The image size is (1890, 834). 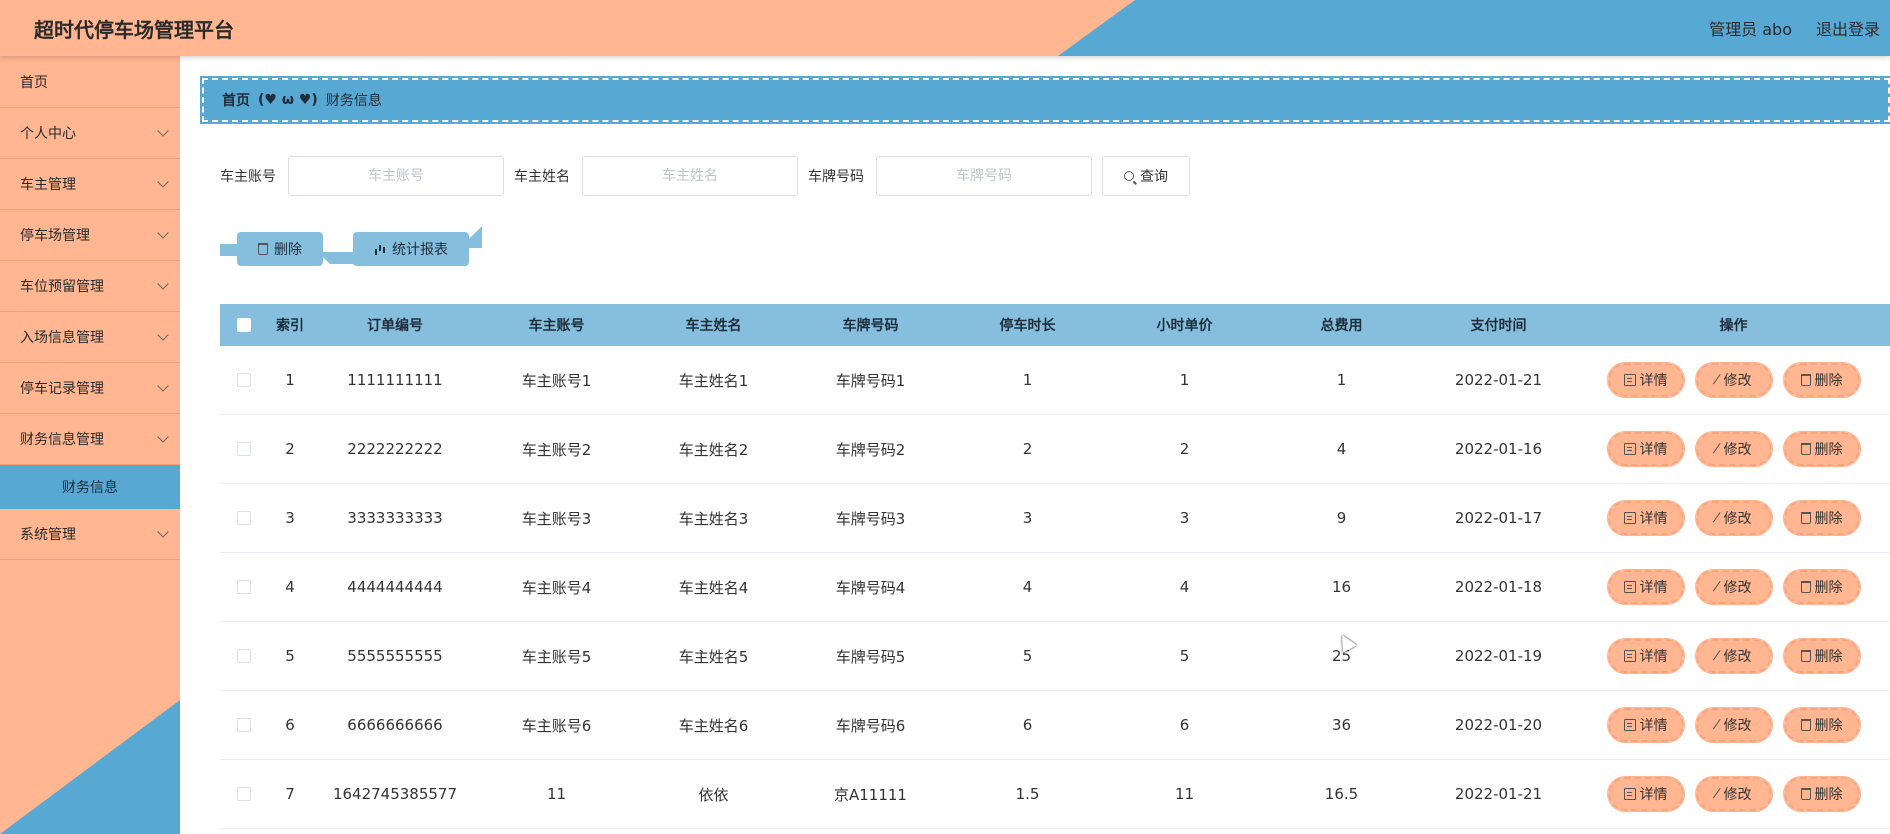 I want to click on plate-search-input, so click(x=984, y=176).